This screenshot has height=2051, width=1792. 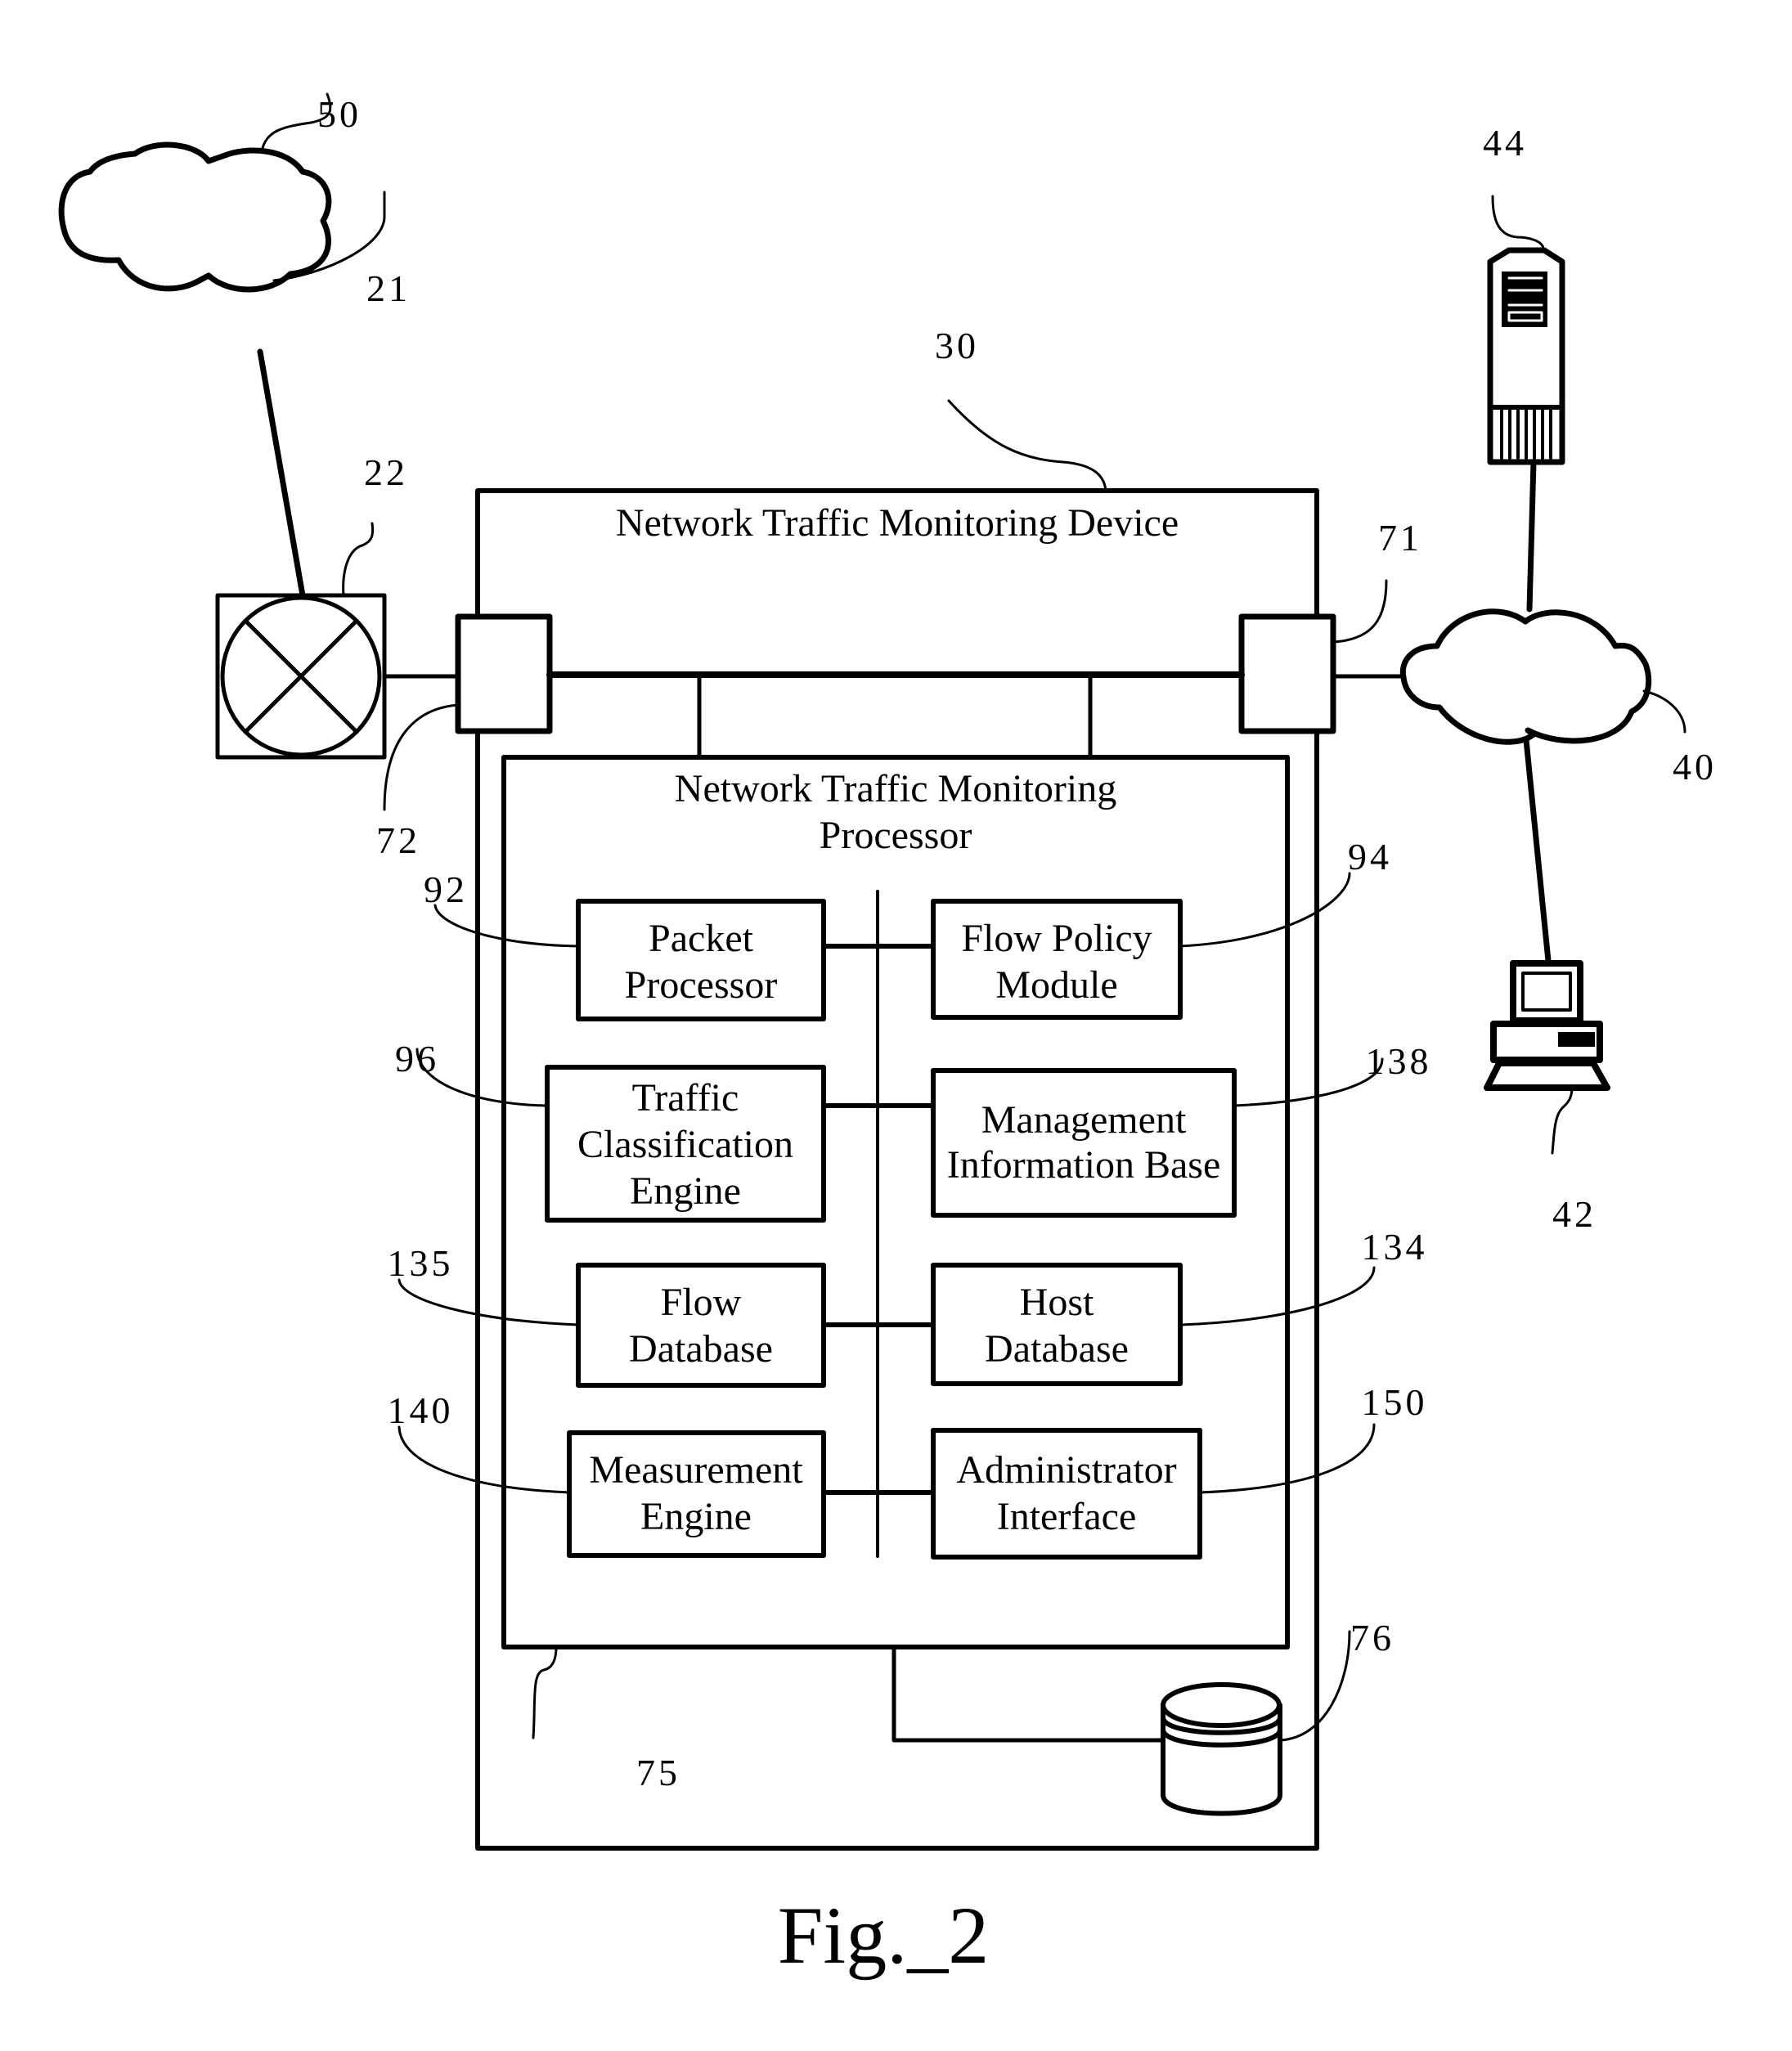 I want to click on wan-cloud-icon, so click(x=195, y=217).